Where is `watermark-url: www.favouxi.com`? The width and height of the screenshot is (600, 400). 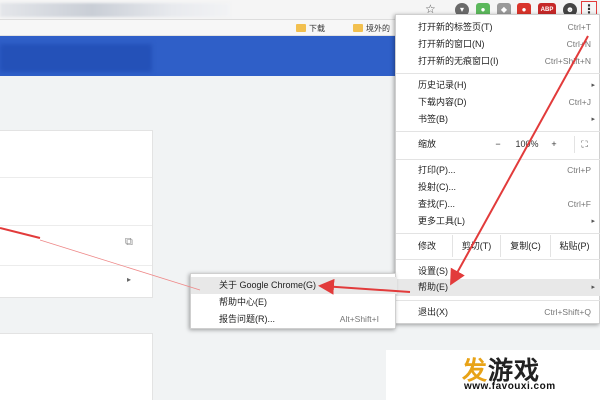 watermark-url: www.favouxi.com is located at coordinates (510, 386).